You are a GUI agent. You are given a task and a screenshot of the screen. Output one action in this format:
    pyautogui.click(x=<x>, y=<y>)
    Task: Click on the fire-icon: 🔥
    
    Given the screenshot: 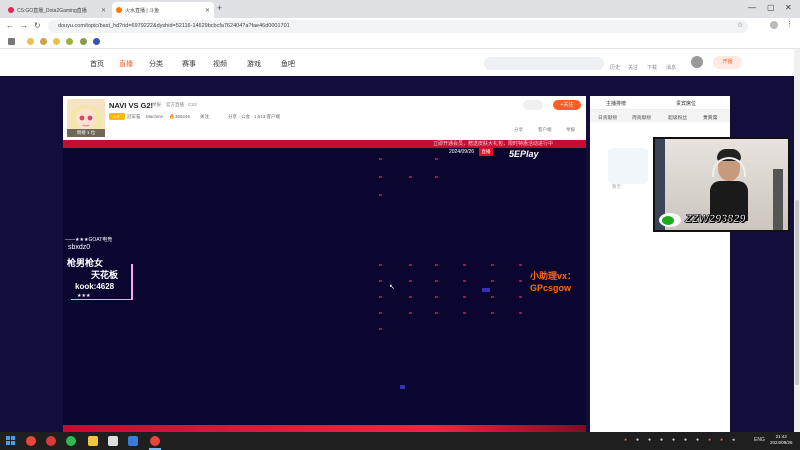 What is the action you would take?
    pyautogui.click(x=172, y=116)
    